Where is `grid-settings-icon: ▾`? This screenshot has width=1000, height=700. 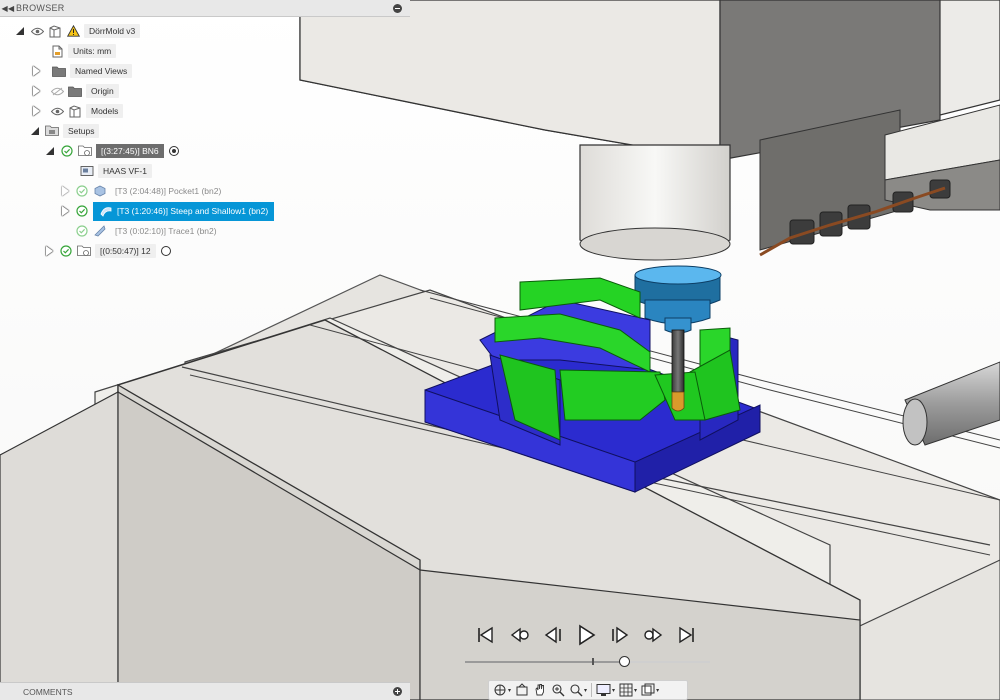
grid-settings-icon: ▾ is located at coordinates (628, 690).